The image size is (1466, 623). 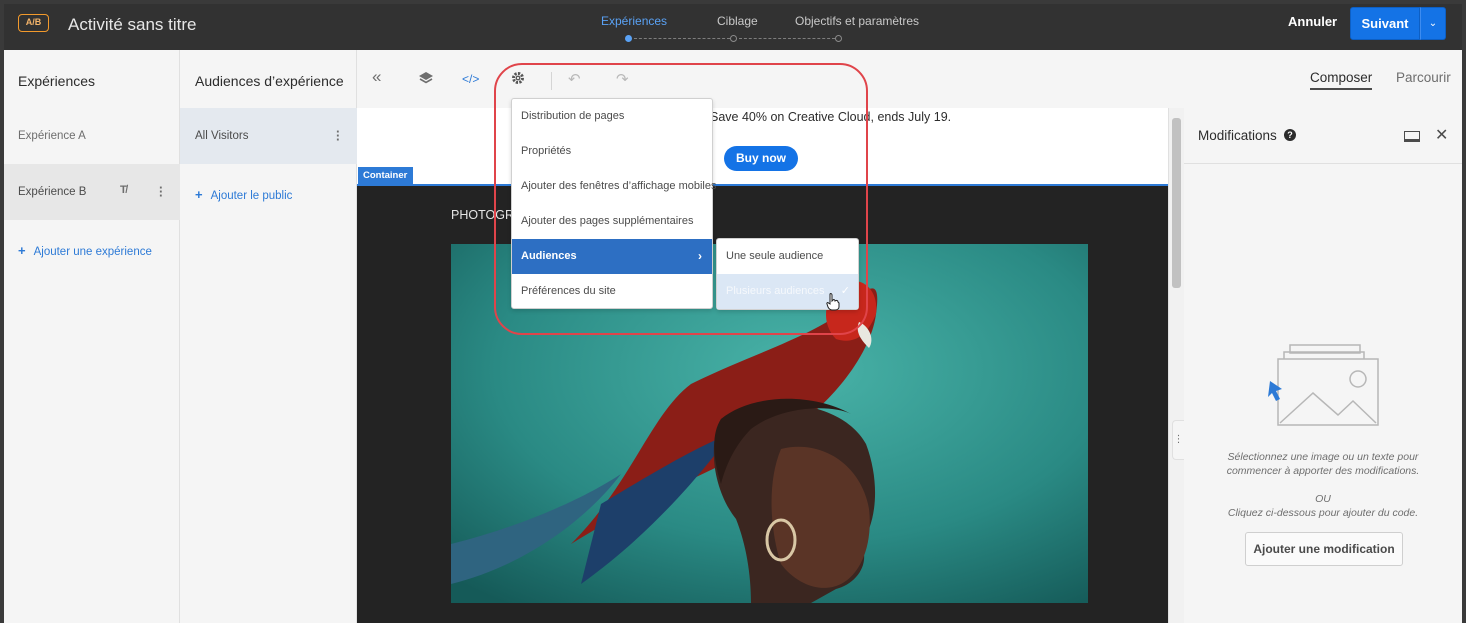 What do you see at coordinates (268, 136) in the screenshot?
I see `audience-item-all-visitors: All Visitors · · ·` at bounding box center [268, 136].